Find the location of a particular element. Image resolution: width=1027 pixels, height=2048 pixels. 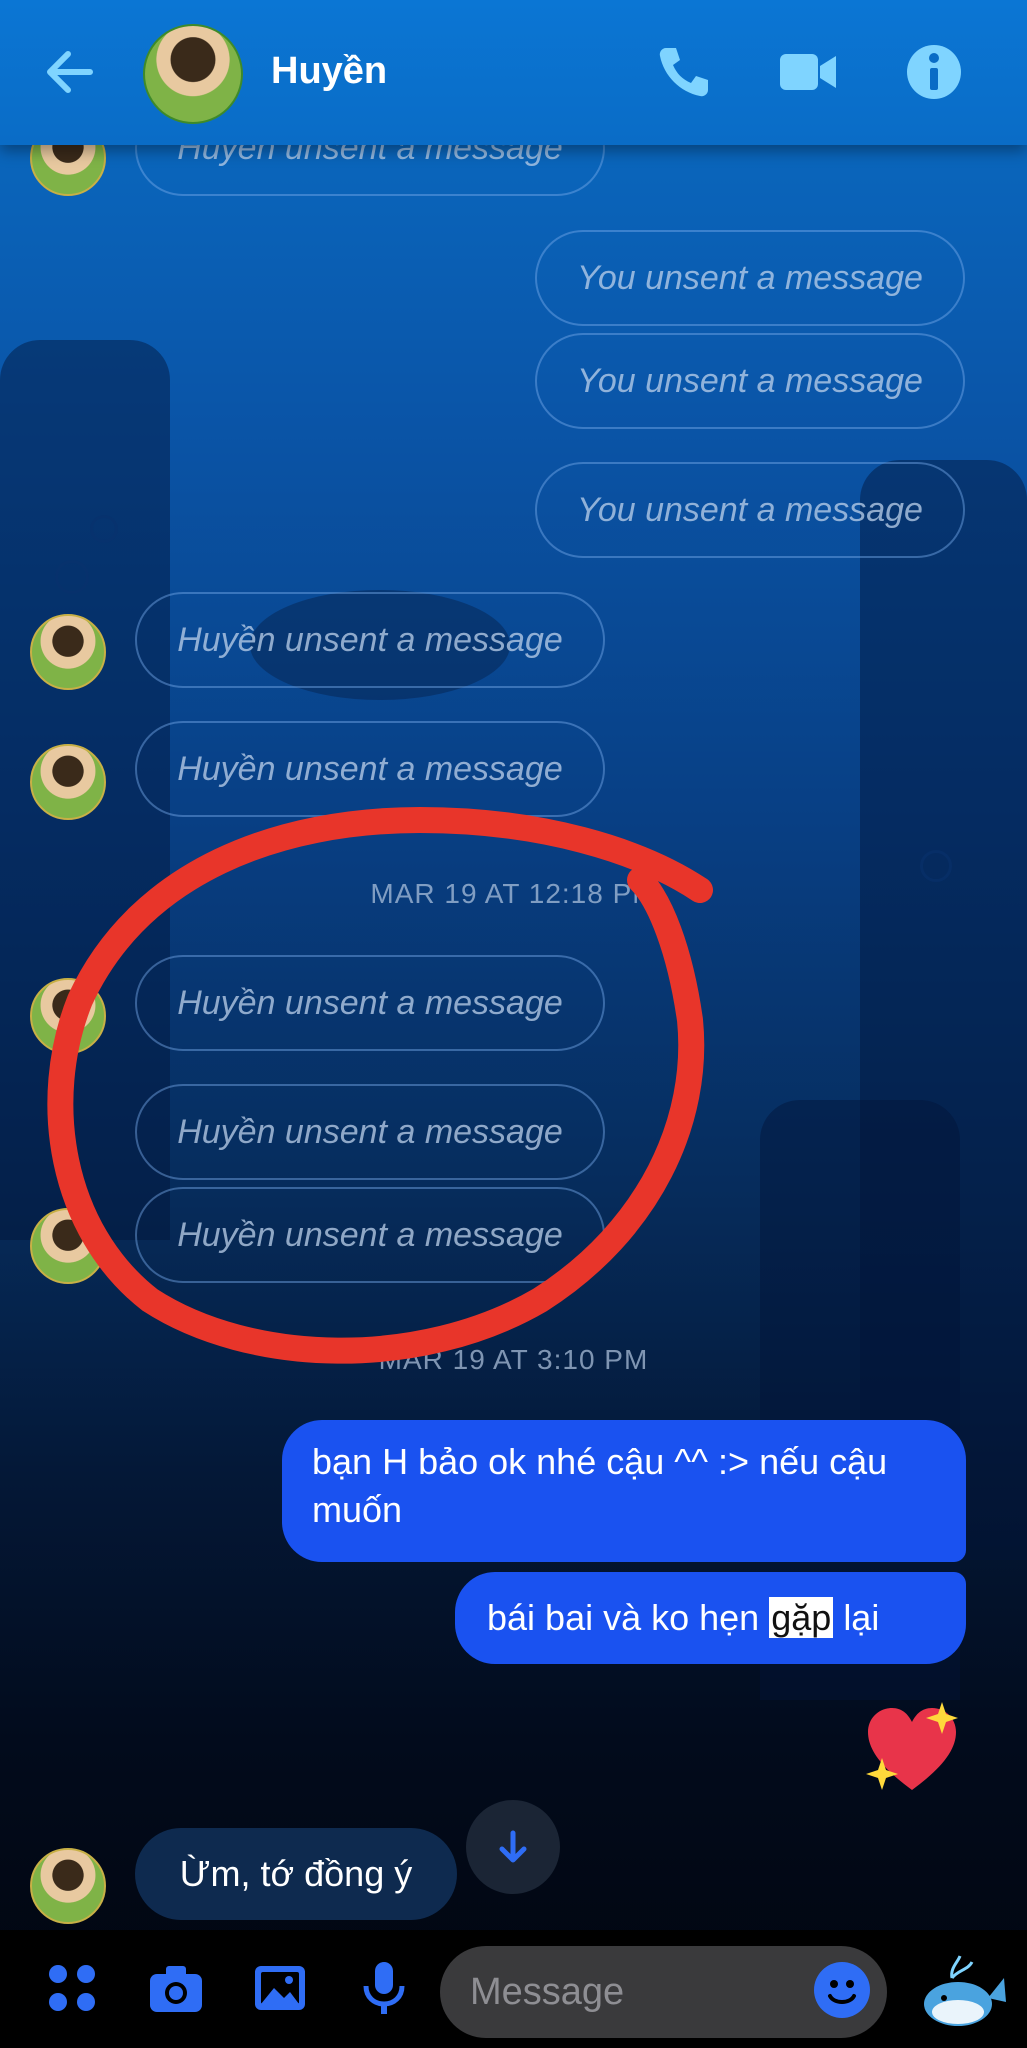

sent-message: bái bai và ko hẹn gặp lại is located at coordinates (710, 1618).